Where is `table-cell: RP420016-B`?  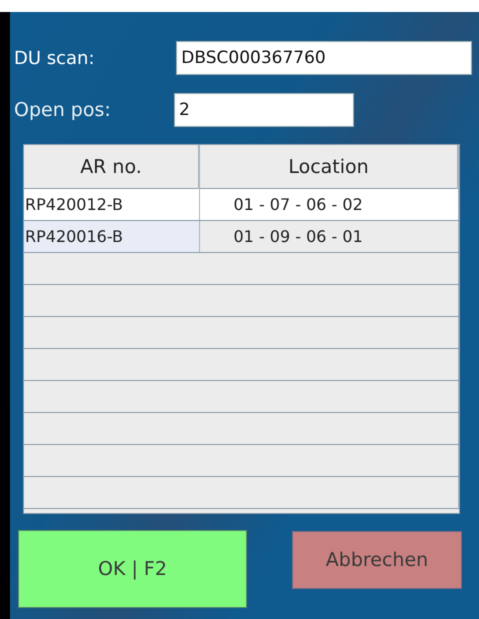
table-cell: RP420016-B is located at coordinates (111, 236).